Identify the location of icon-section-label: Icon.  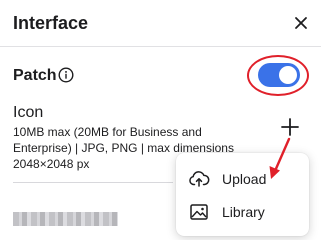
(28, 112).